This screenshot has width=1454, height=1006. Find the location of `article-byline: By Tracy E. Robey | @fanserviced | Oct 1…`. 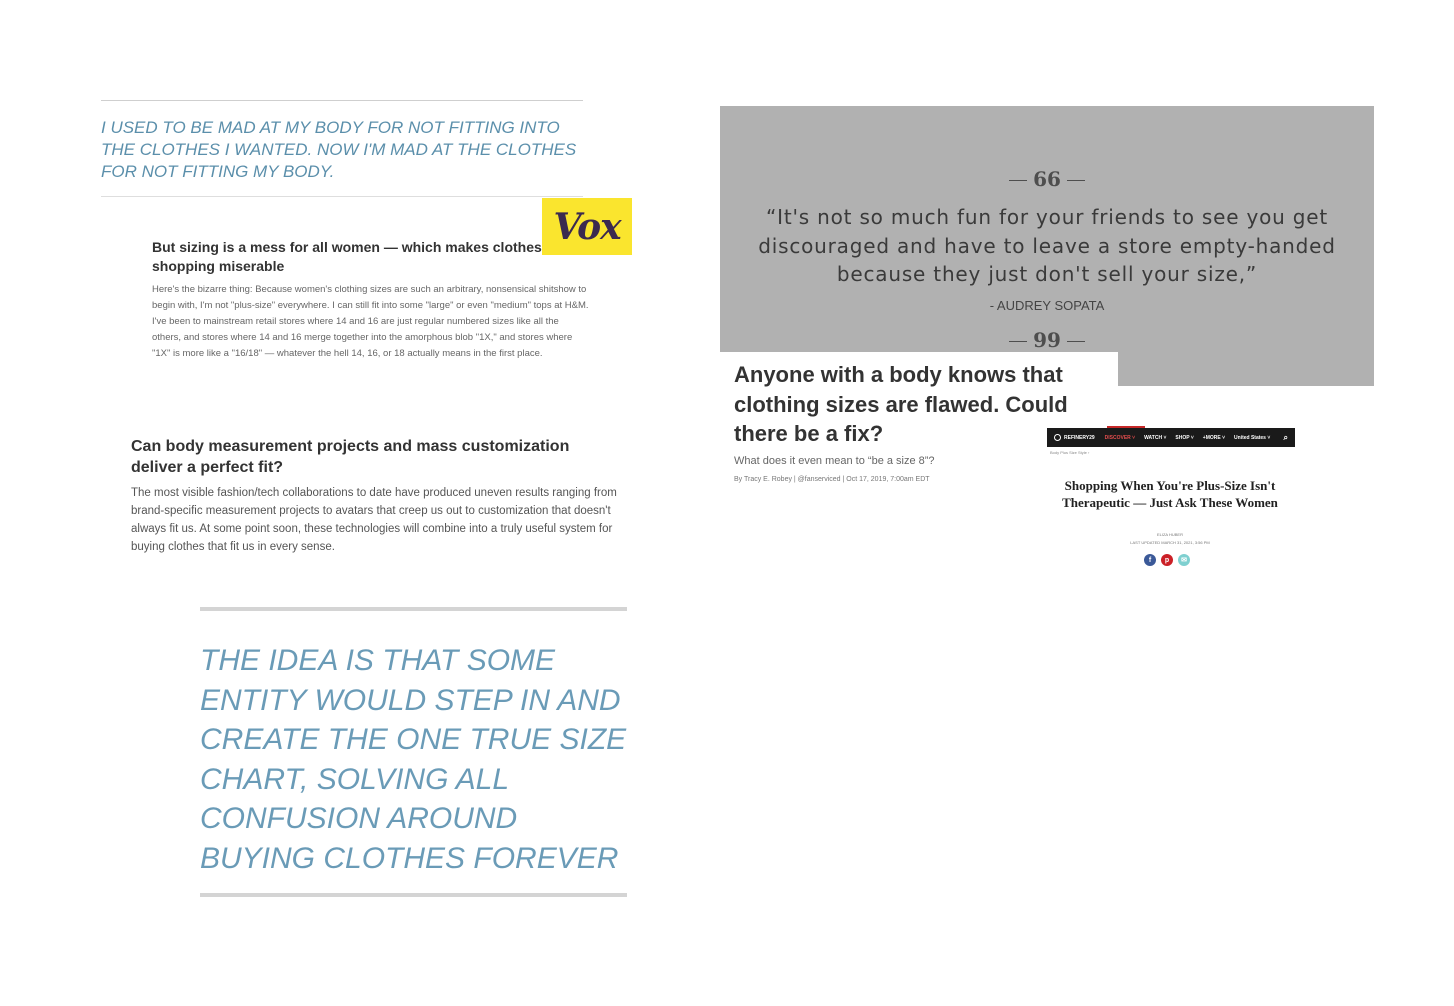

article-byline: By Tracy E. Robey | @fanserviced | Oct 1… is located at coordinates (832, 479).